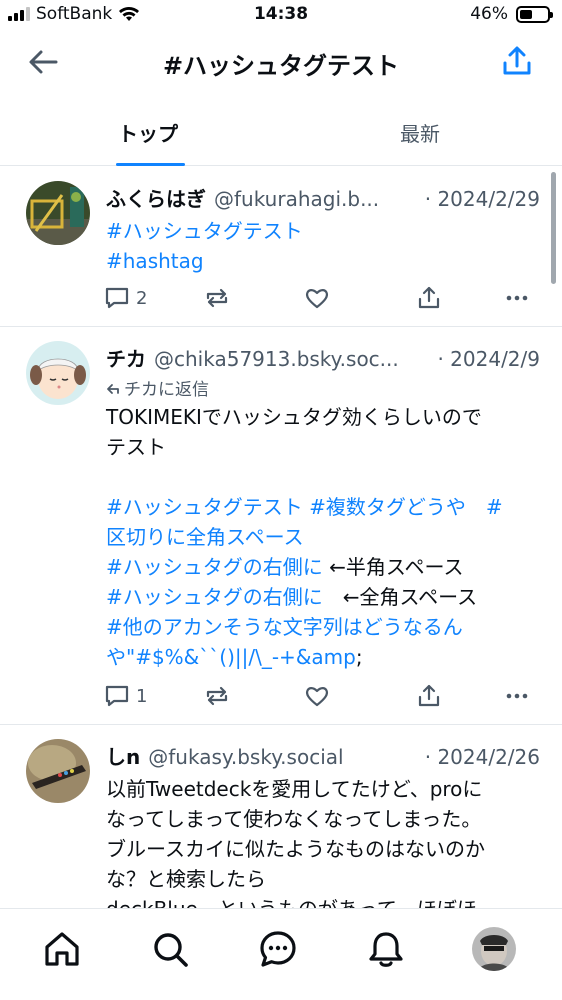 Image resolution: width=562 pixels, height=1000 pixels. What do you see at coordinates (323, 387) in the screenshot?
I see `reply-indicator: チカに返信` at bounding box center [323, 387].